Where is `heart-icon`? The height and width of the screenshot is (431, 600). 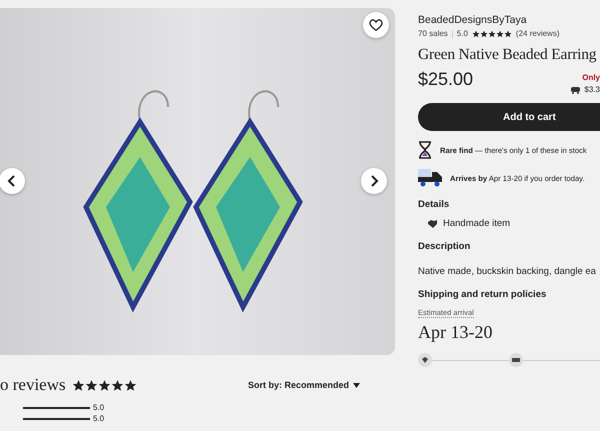
heart-icon is located at coordinates (376, 25).